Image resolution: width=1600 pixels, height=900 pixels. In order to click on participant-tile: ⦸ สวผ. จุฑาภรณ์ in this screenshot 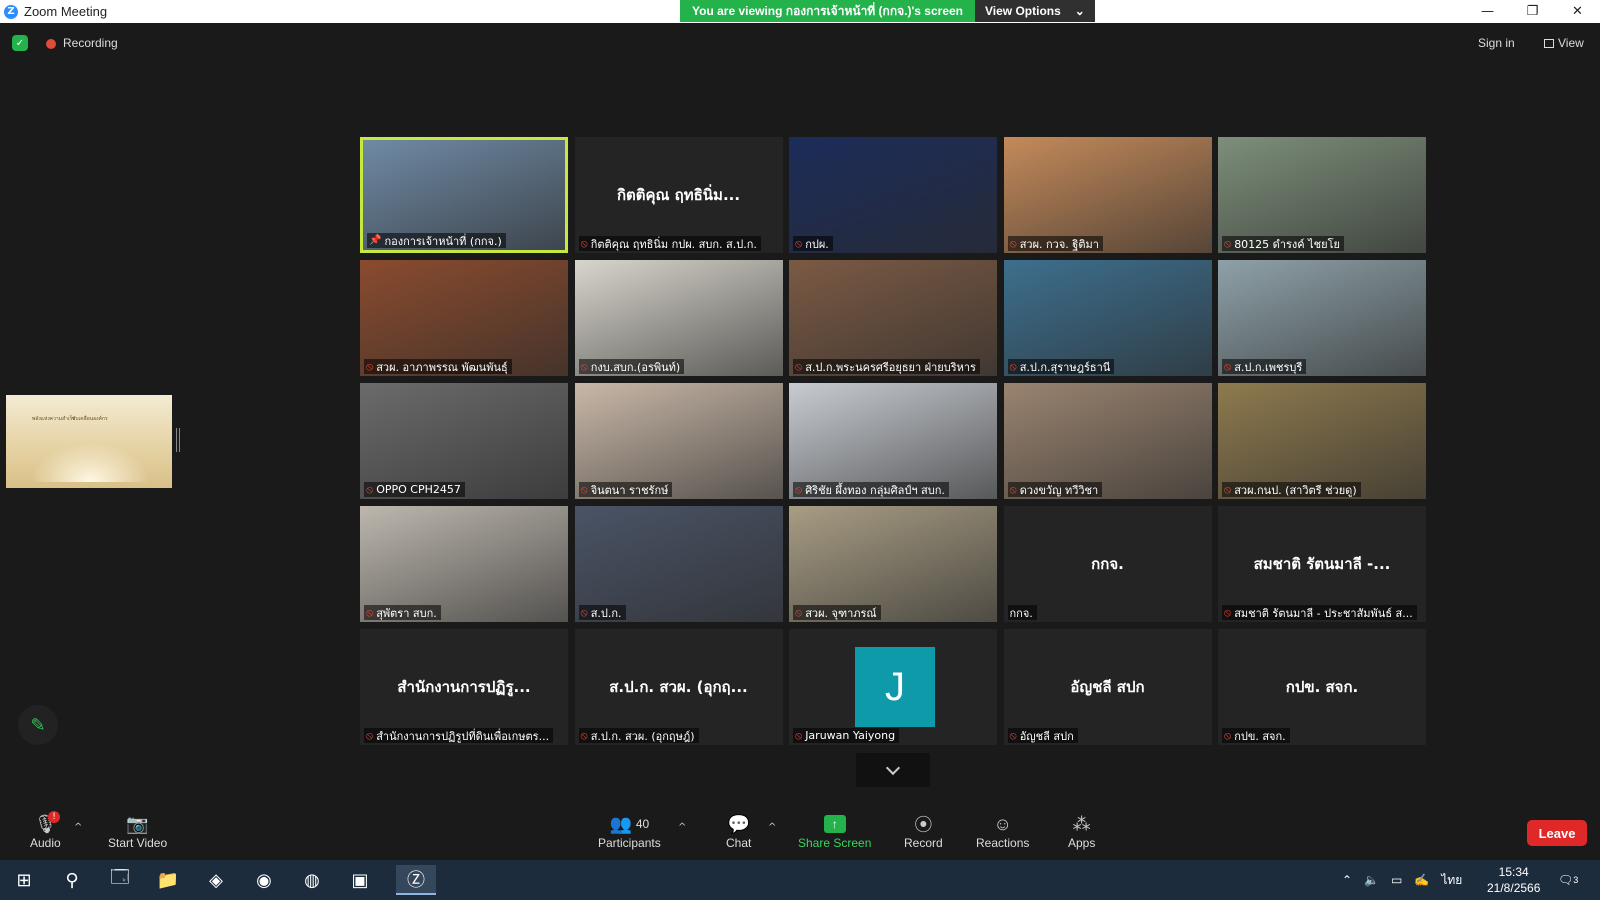, I will do `click(893, 564)`.